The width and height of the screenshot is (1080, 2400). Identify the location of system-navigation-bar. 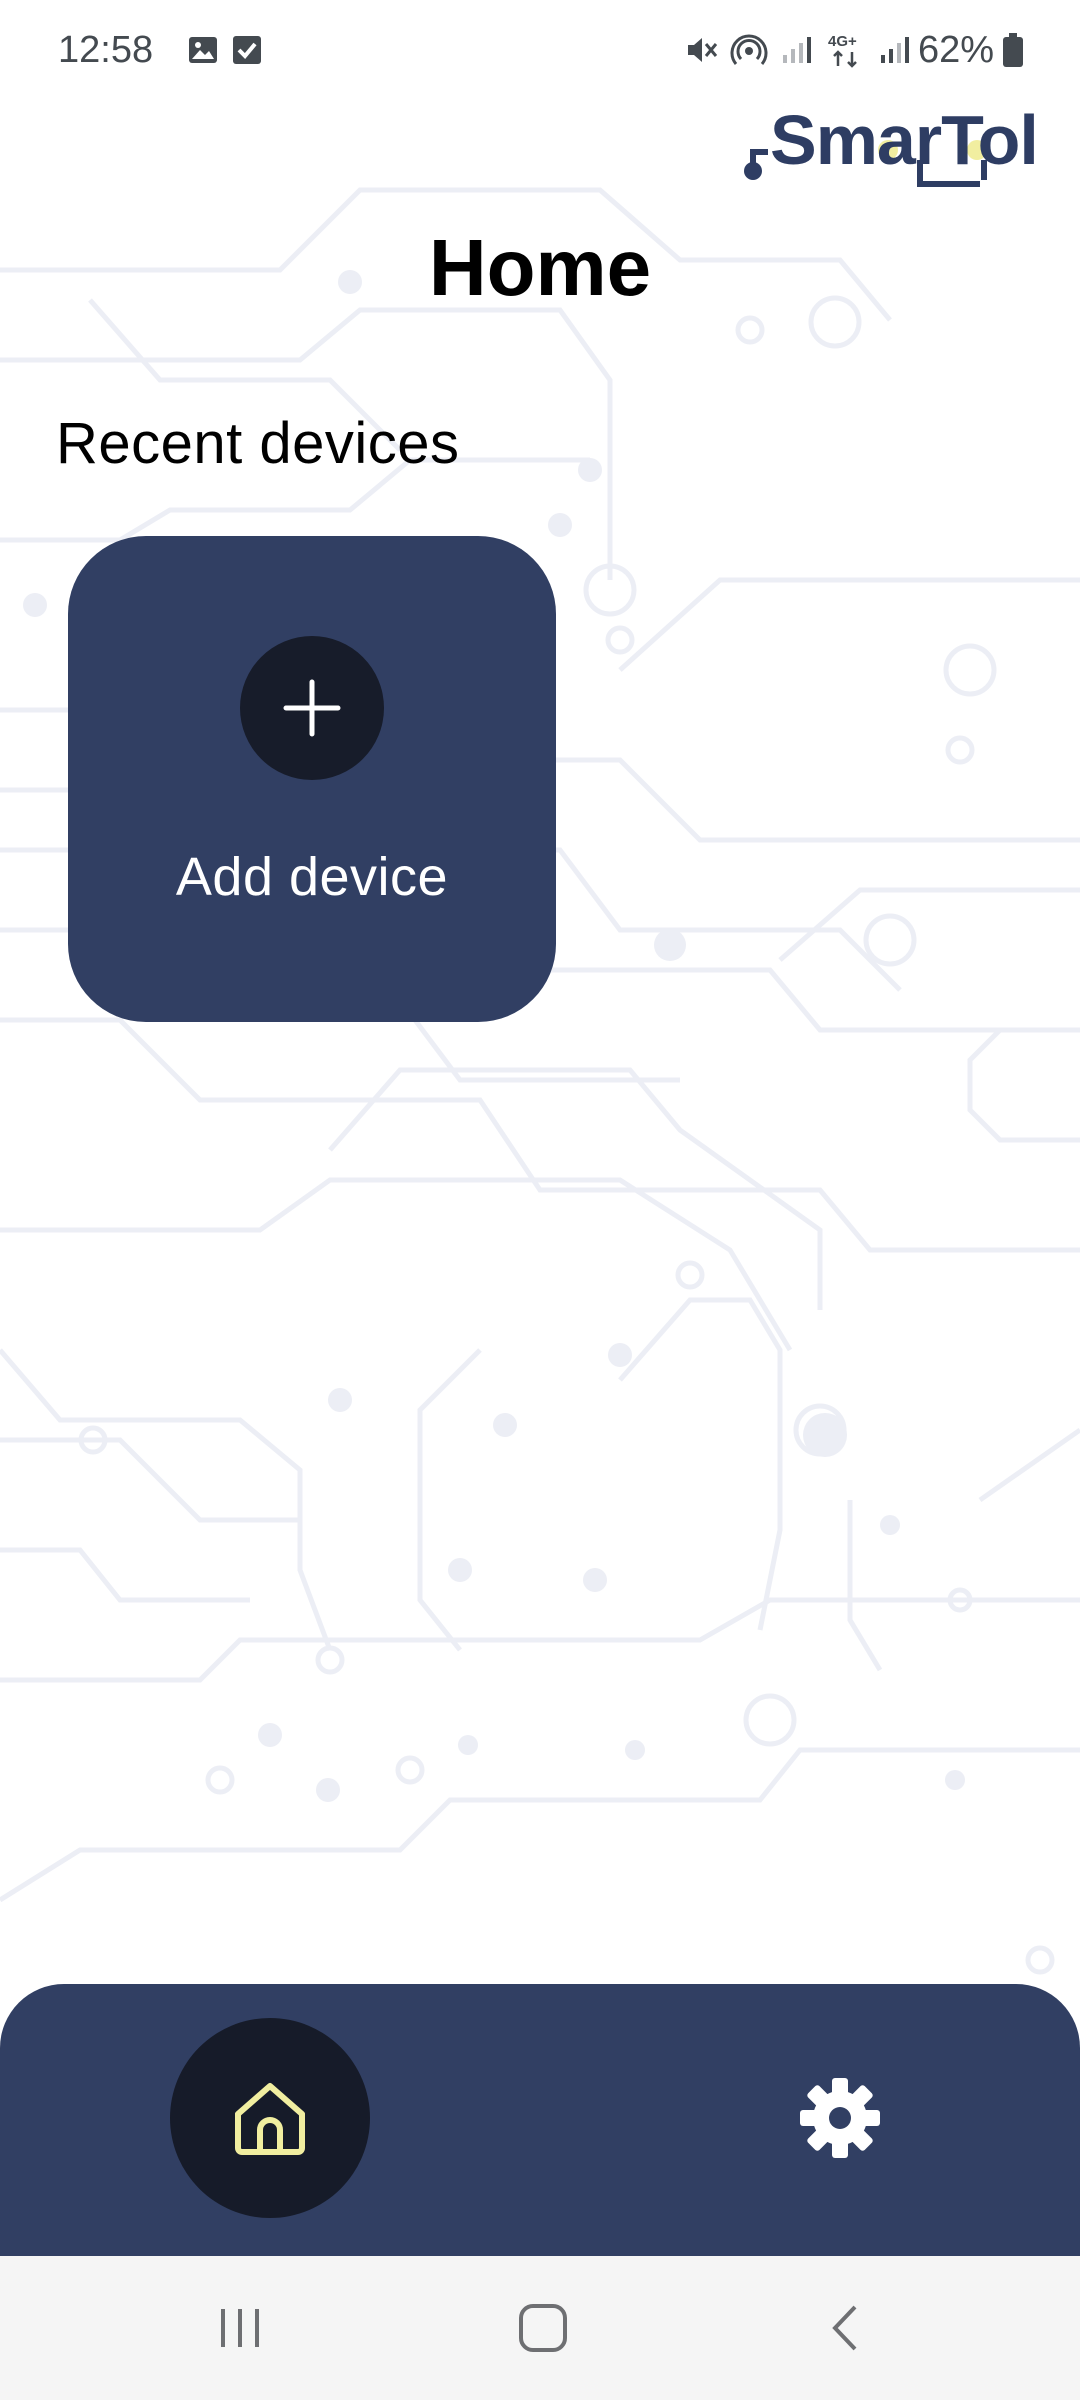
(540, 2328).